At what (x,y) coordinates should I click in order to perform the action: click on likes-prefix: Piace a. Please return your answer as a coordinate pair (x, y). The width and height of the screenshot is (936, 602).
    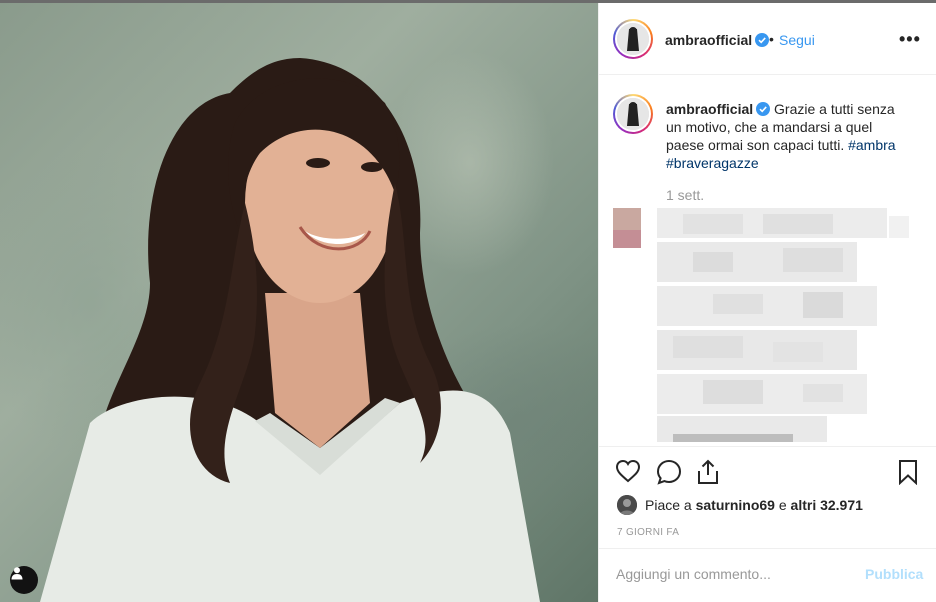
    Looking at the image, I should click on (668, 505).